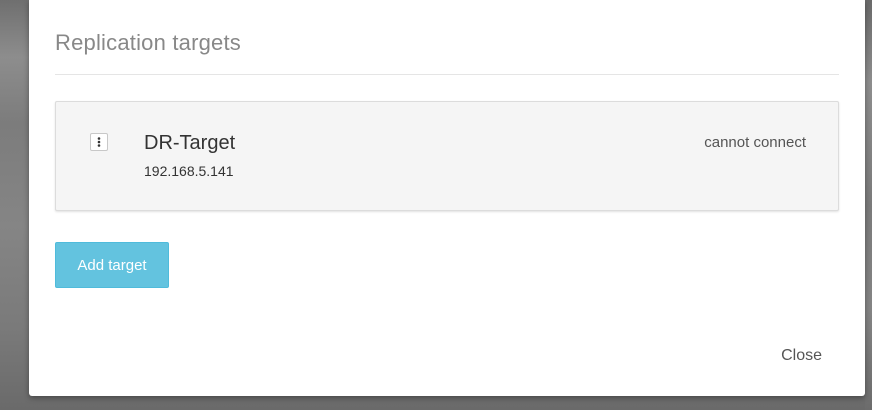  I want to click on close-button: Close, so click(801, 356).